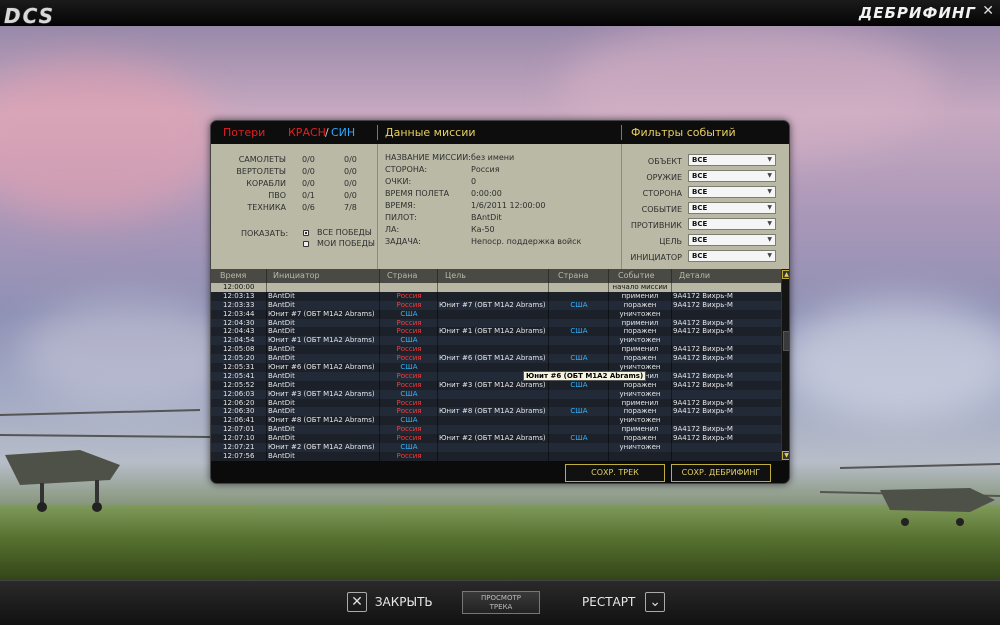 The image size is (1000, 625). Describe the element at coordinates (486, 217) in the screenshot. I see `mission-field-value: BAntDit` at that location.